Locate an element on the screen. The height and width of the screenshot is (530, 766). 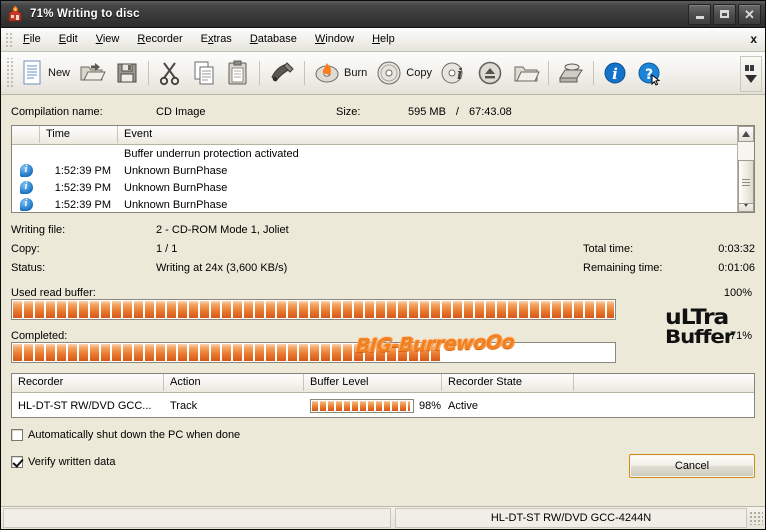
menu-view: View is located at coordinates (108, 39).